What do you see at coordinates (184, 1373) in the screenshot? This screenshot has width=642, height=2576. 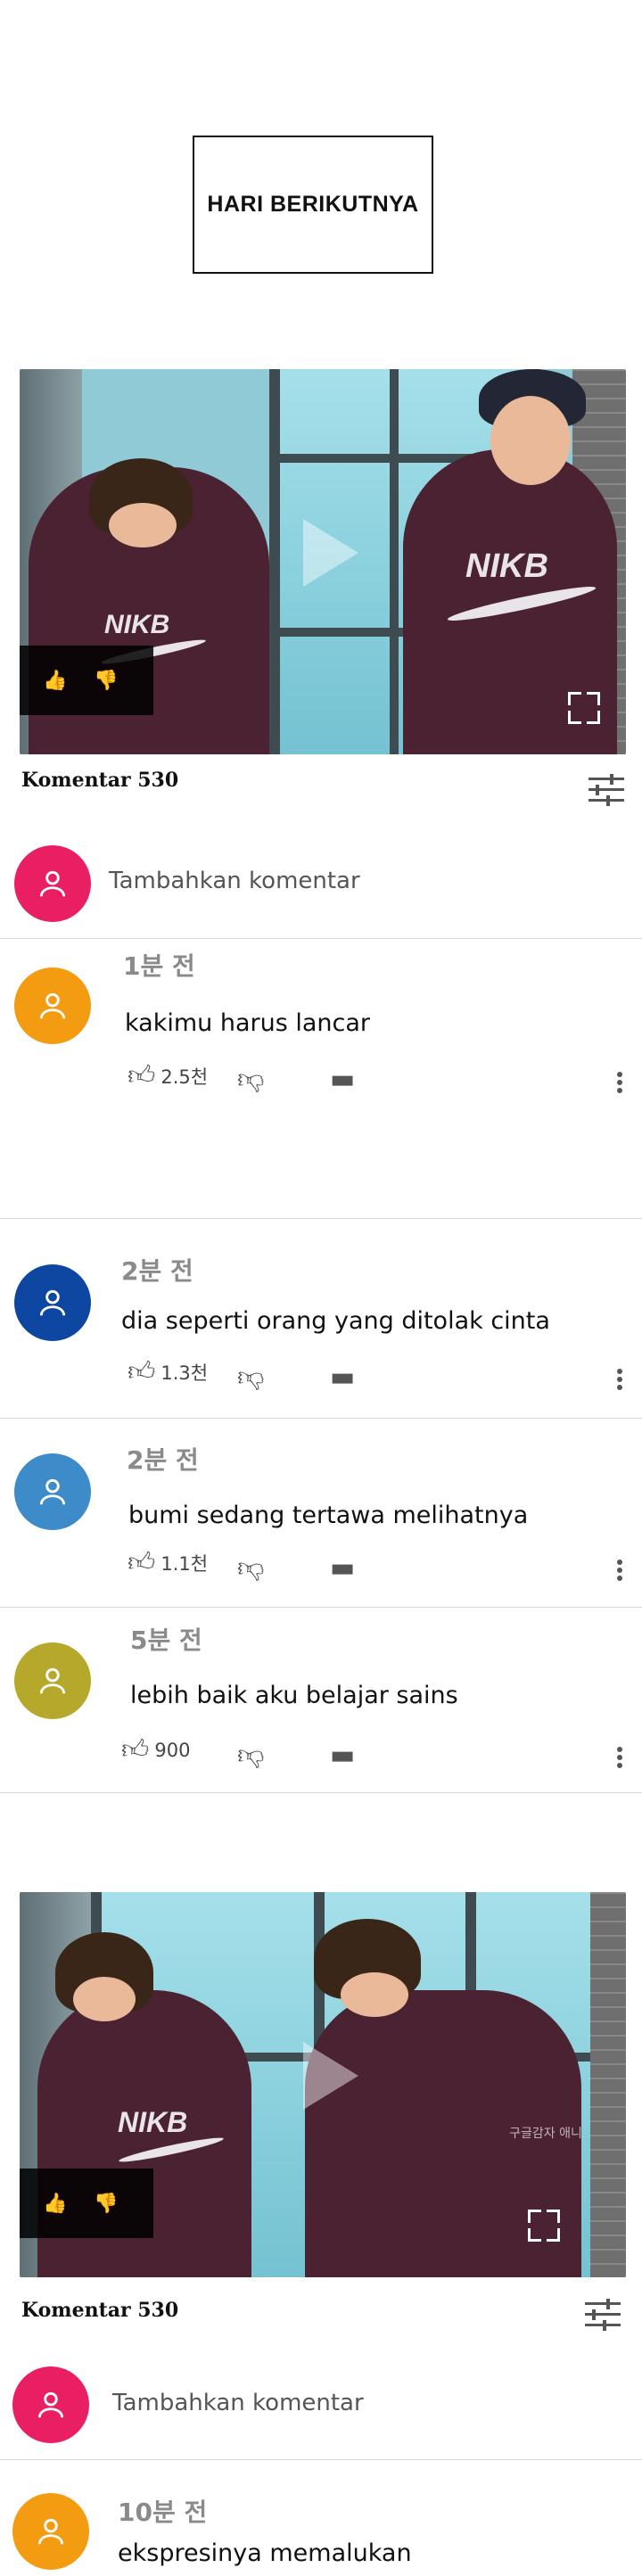 I see `like-count: 1.3천` at bounding box center [184, 1373].